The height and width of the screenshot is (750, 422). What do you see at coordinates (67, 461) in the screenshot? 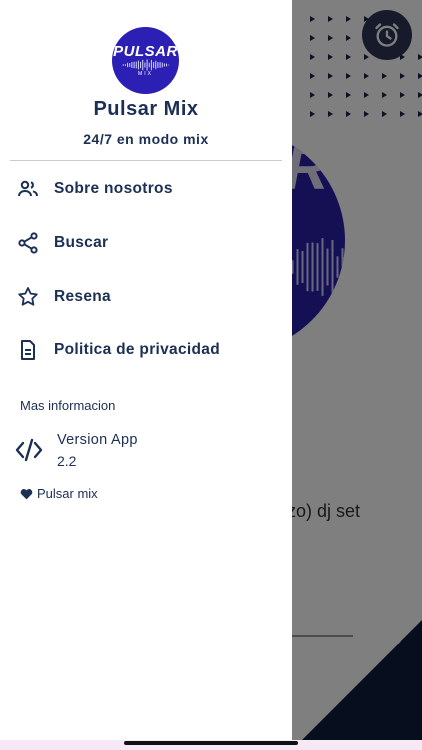
I see `version-number: 2.2` at bounding box center [67, 461].